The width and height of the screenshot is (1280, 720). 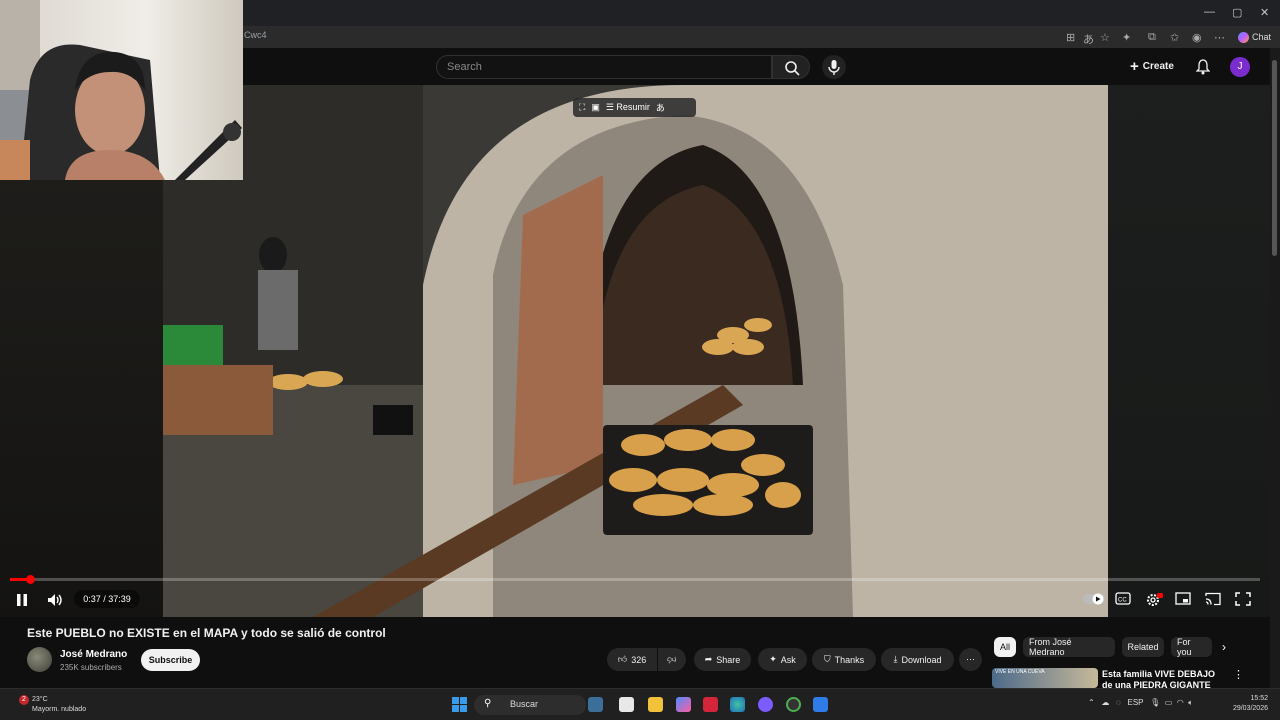 What do you see at coordinates (782, 659) in the screenshot?
I see `ask-button: ✦ Ask` at bounding box center [782, 659].